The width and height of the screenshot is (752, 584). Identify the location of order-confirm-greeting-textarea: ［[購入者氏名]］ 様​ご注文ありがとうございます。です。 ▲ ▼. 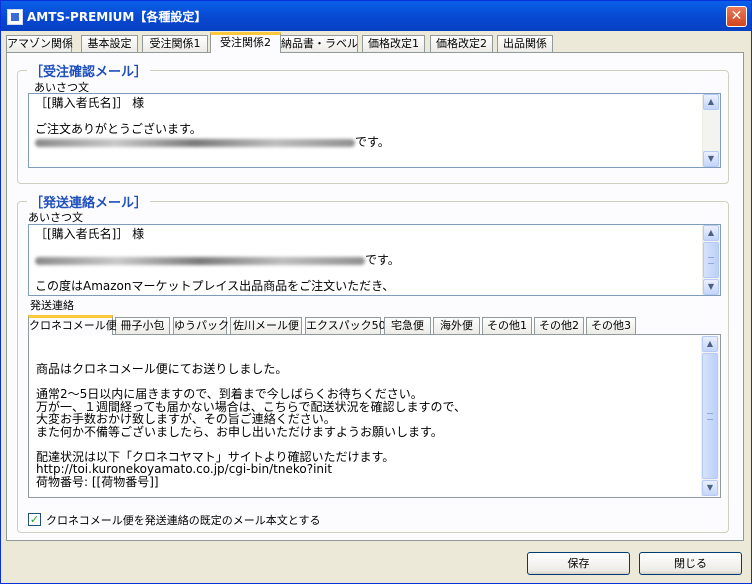
(374, 130).